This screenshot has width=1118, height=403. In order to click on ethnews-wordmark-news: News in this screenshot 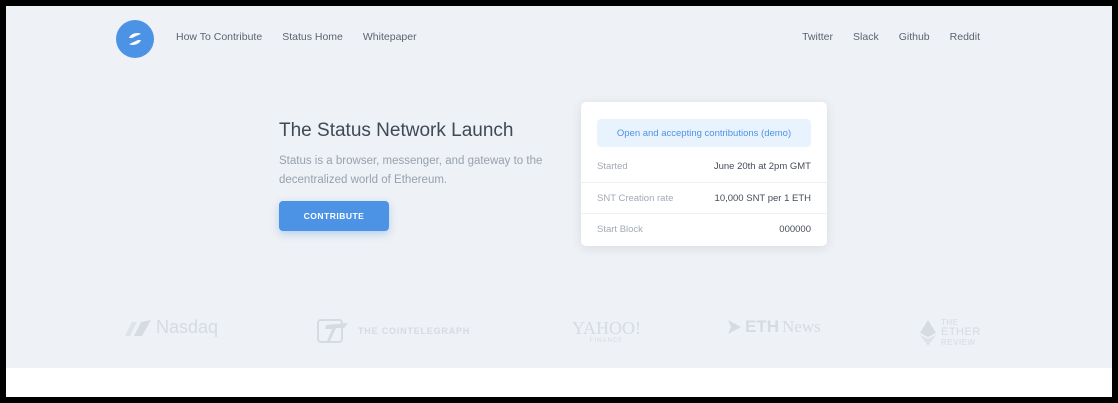, I will do `click(801, 326)`.